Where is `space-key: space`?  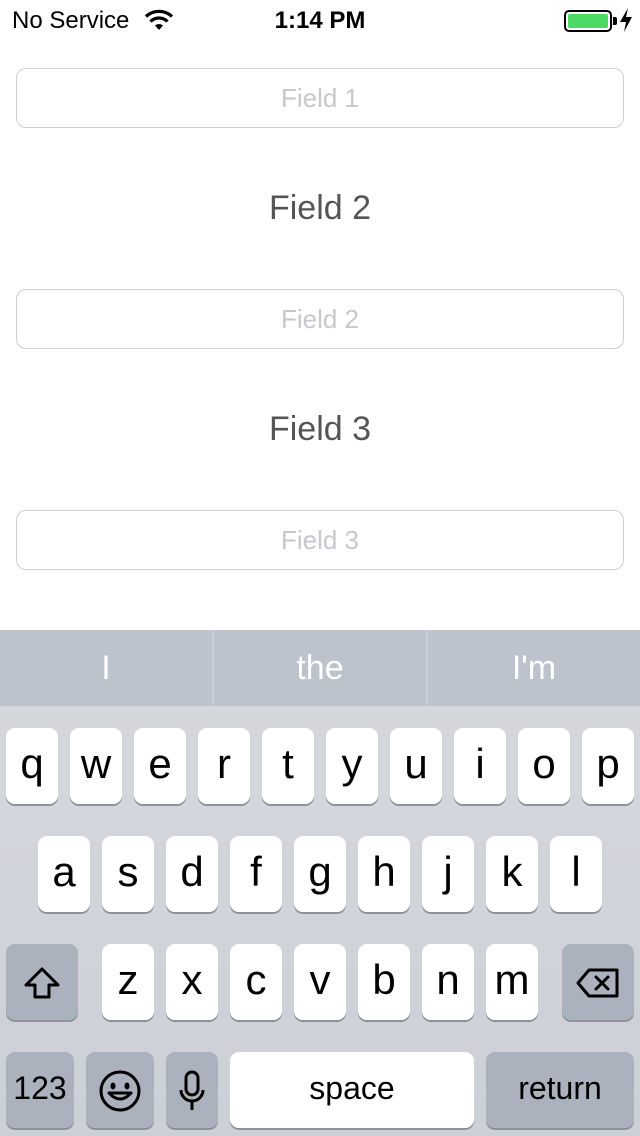 space-key: space is located at coordinates (352, 1090).